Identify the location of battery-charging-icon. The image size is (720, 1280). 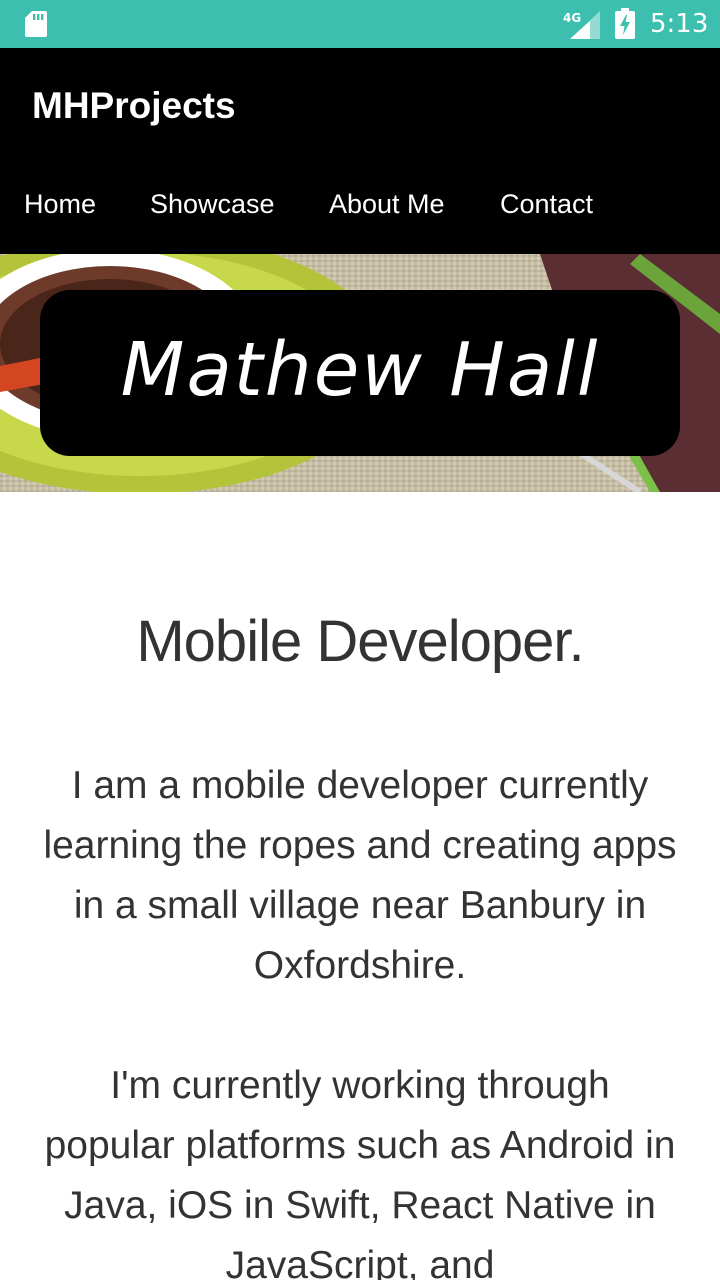
(625, 23).